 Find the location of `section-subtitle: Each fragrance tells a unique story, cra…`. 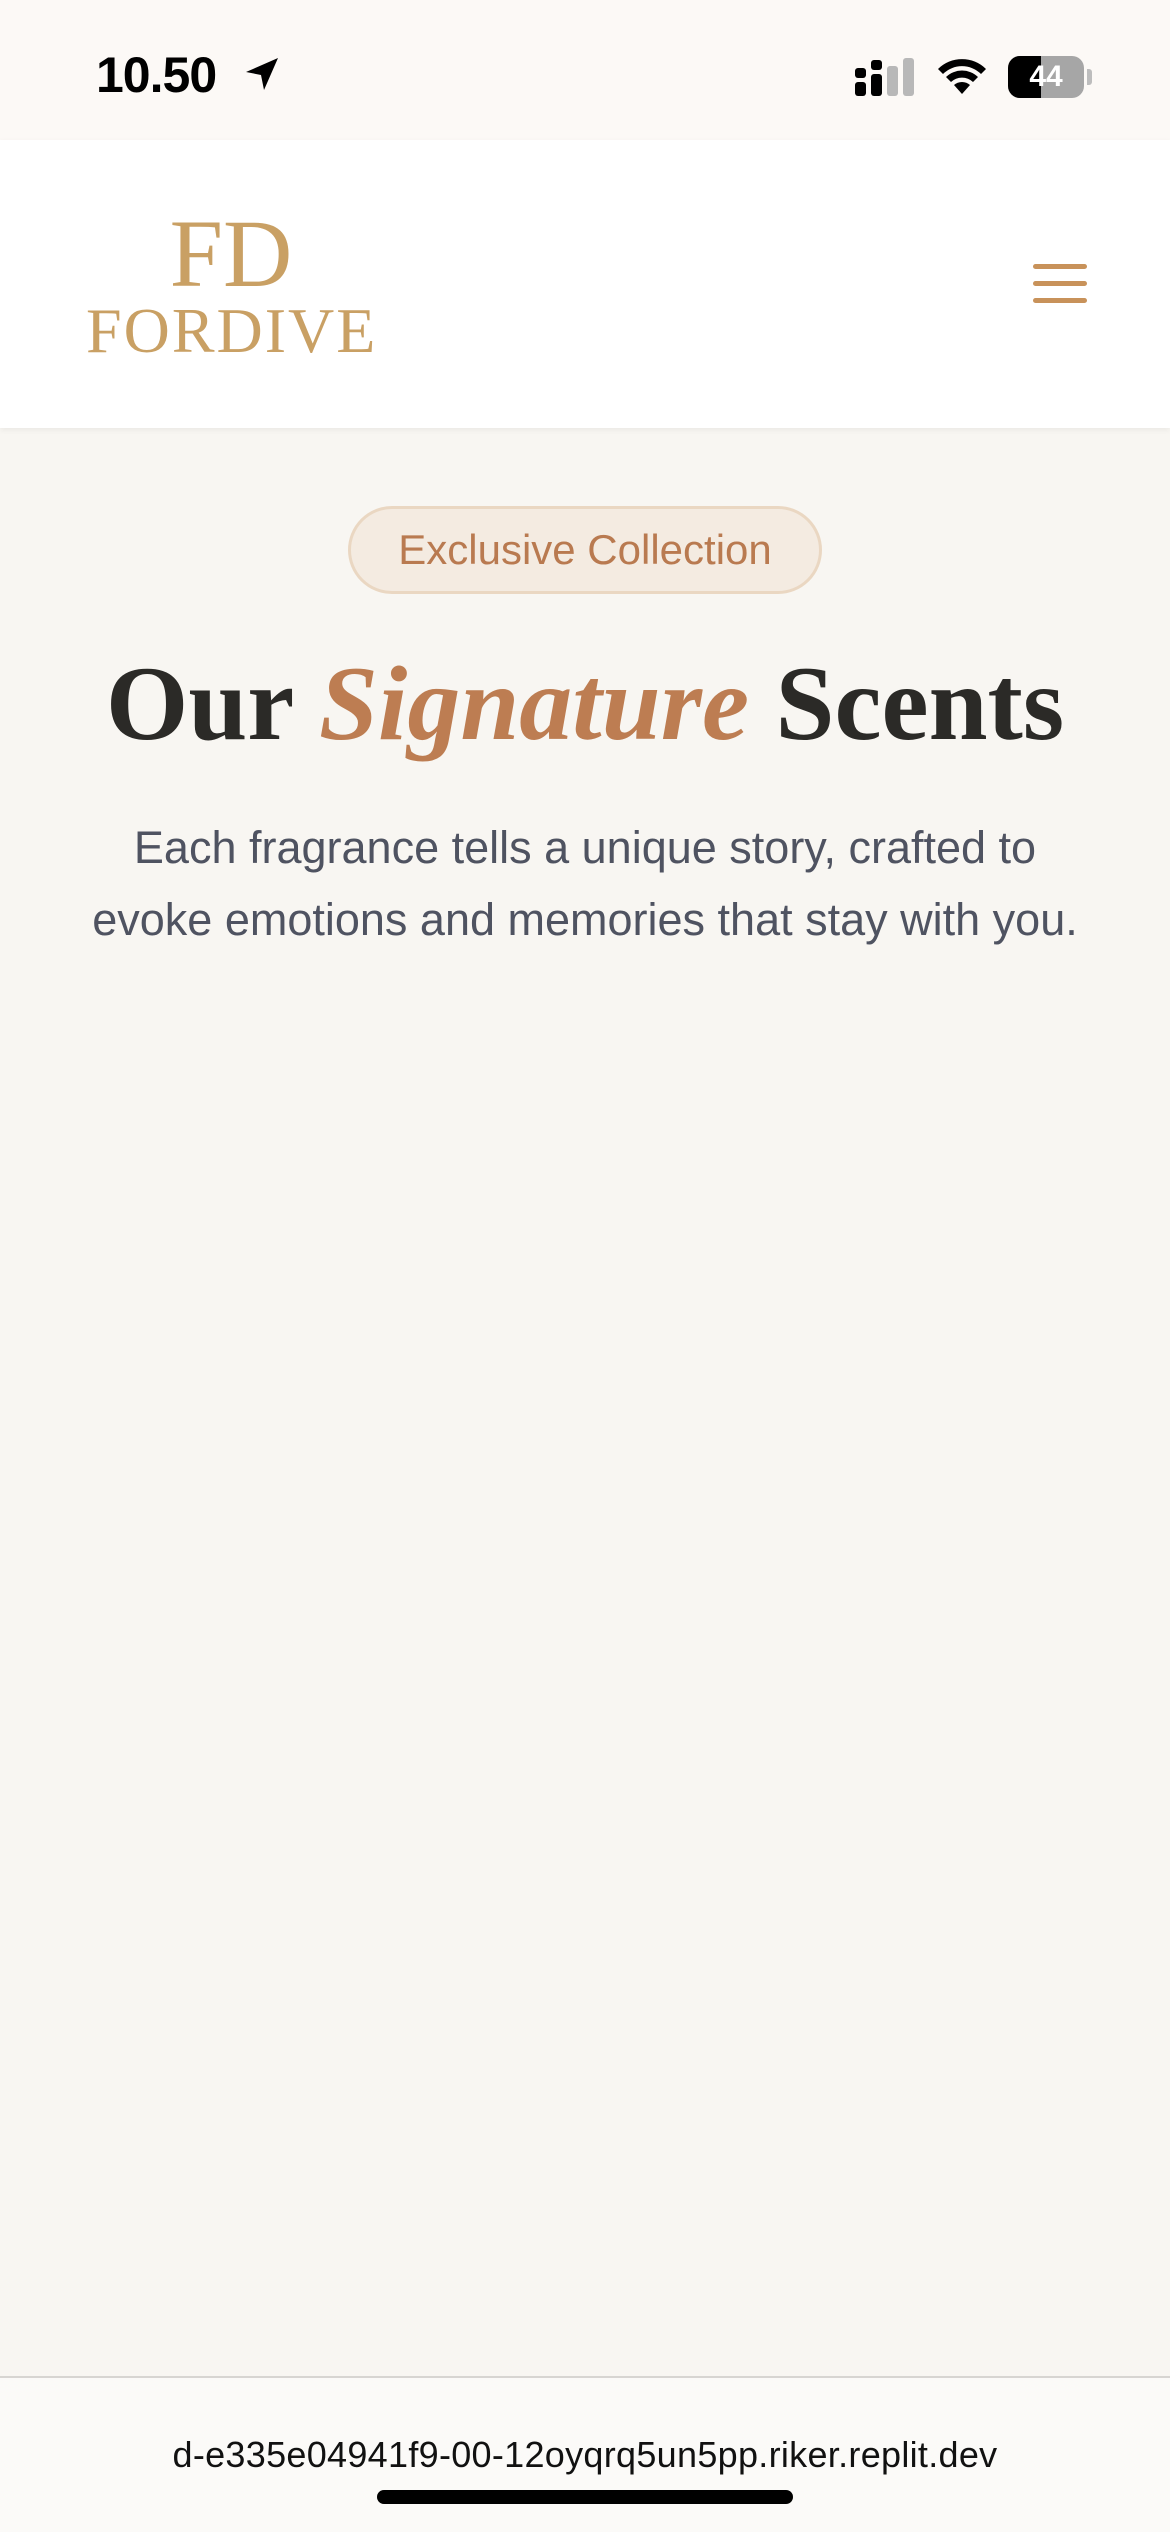

section-subtitle: Each fragrance tells a unique story, cra… is located at coordinates (585, 883).